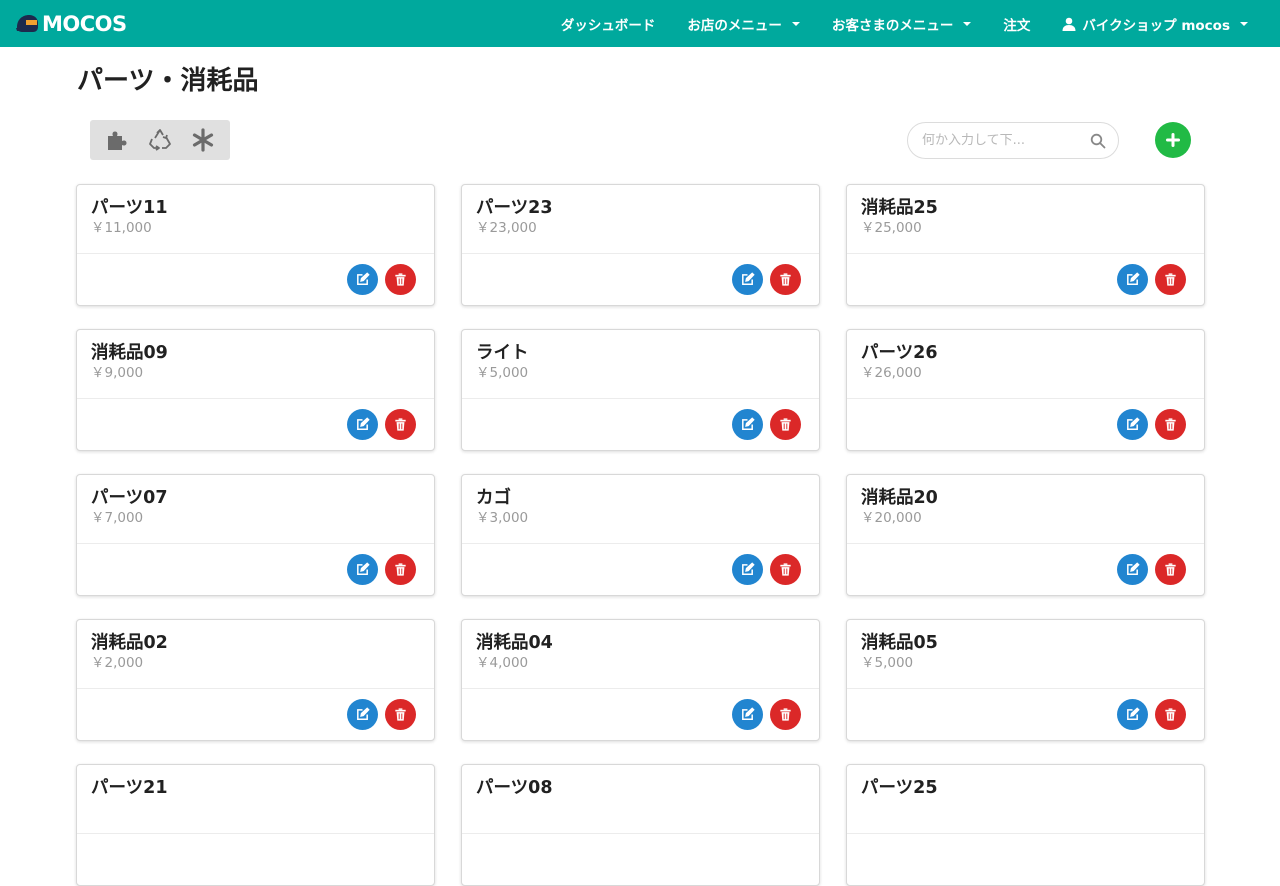 This screenshot has width=1280, height=886. What do you see at coordinates (640, 390) in the screenshot?
I see `item-card: ライト ￥5,000` at bounding box center [640, 390].